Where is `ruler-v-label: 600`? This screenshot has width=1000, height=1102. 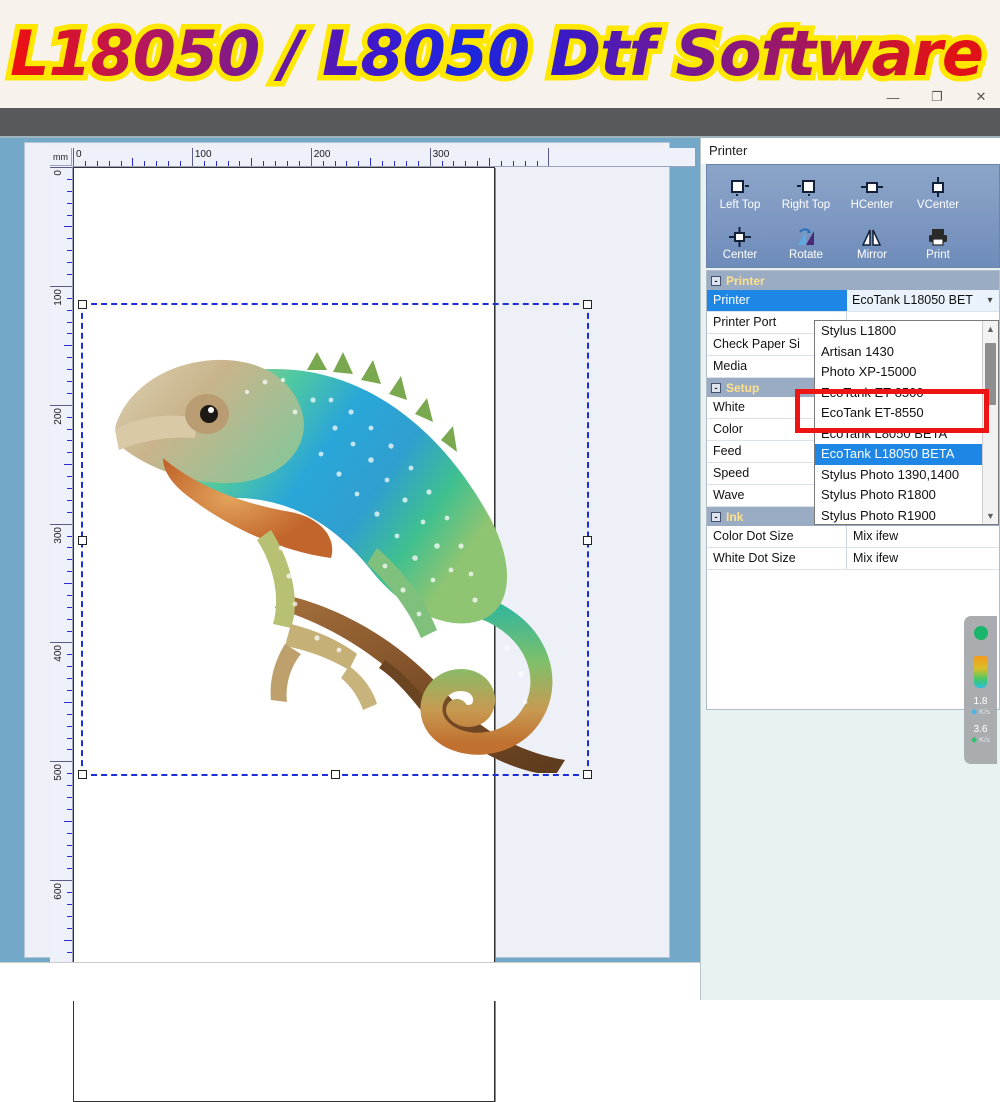
ruler-v-label: 600 is located at coordinates (58, 891).